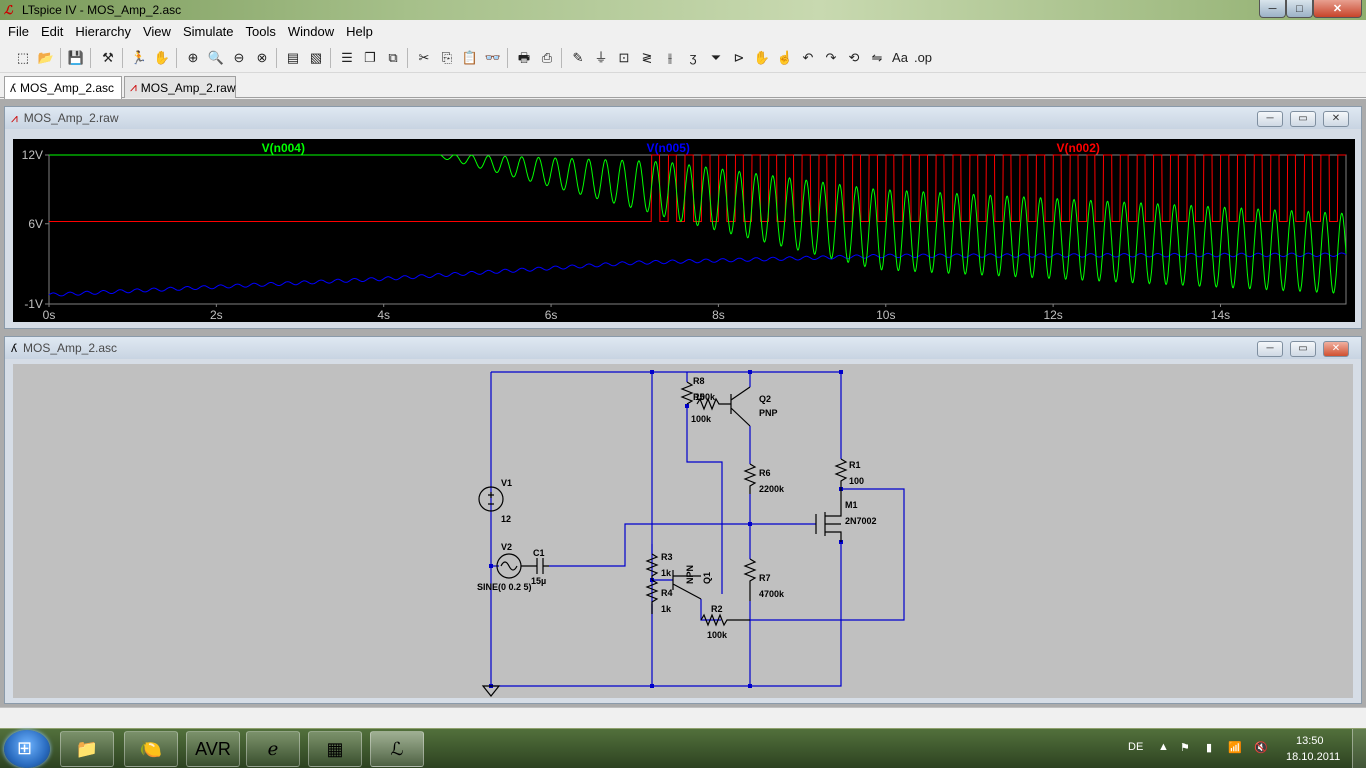  What do you see at coordinates (1272, 9) in the screenshot?
I see `minimize-button: ─` at bounding box center [1272, 9].